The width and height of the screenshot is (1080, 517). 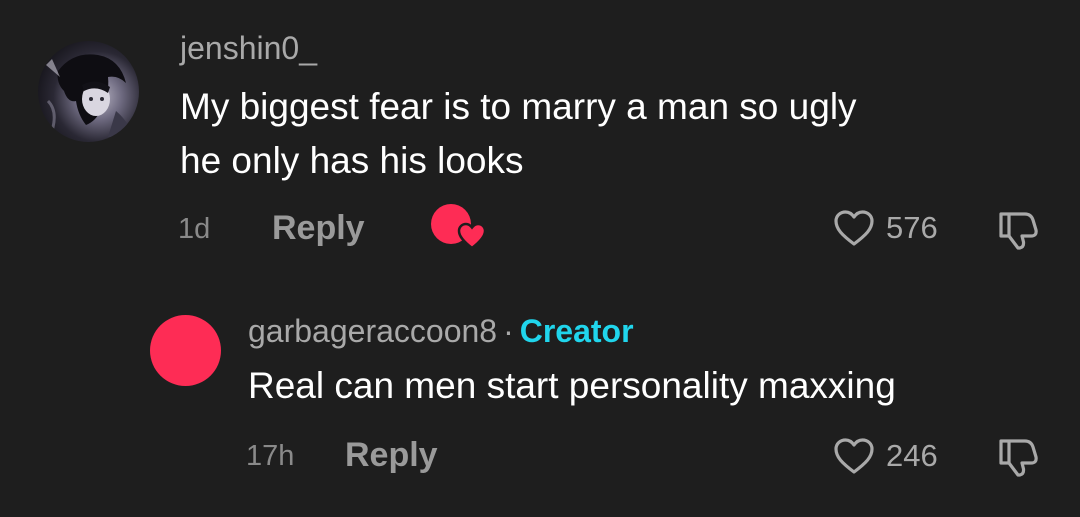 I want to click on comment-text-line-2: he only has his looks, so click(x=352, y=160).